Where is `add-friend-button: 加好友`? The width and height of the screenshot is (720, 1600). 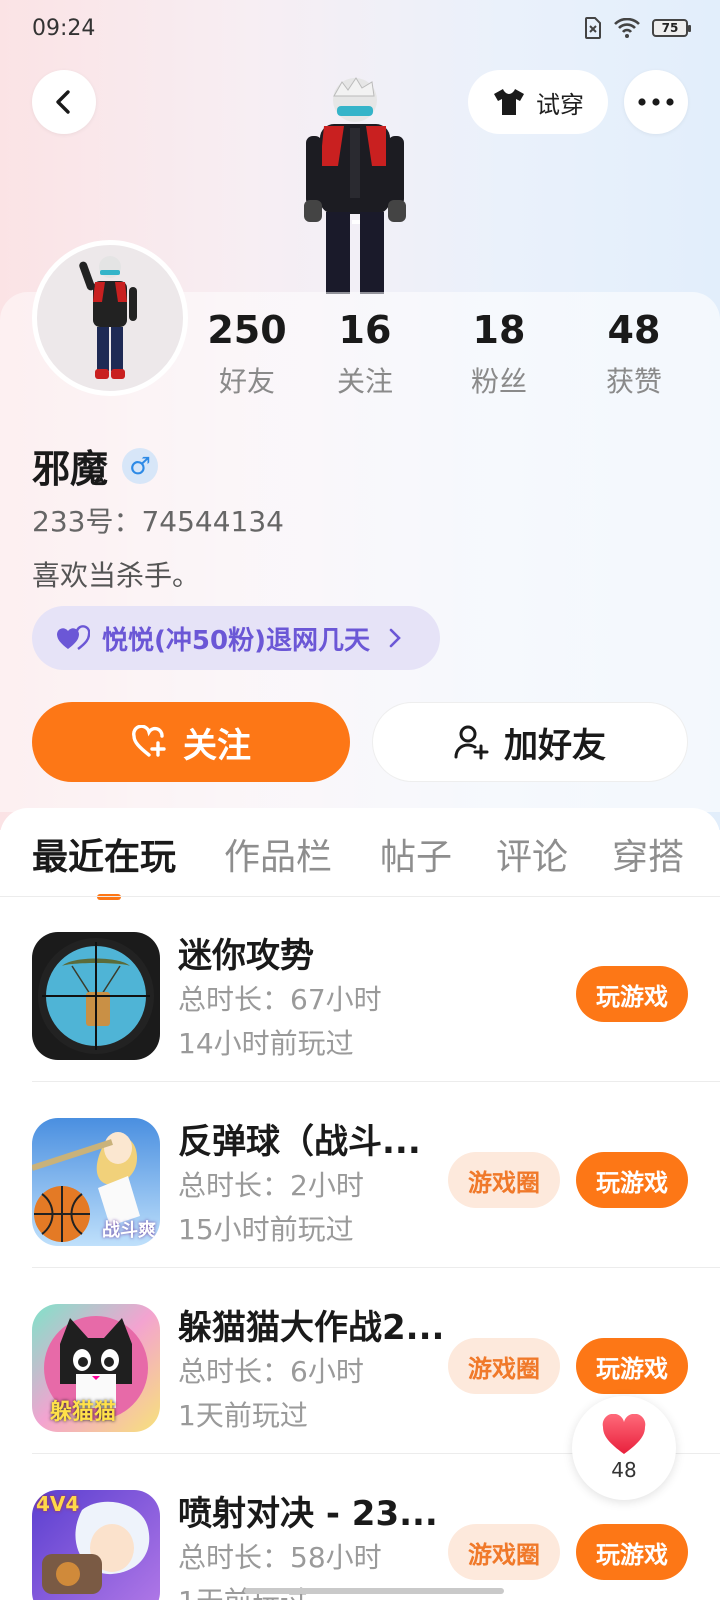 add-friend-button: 加好友 is located at coordinates (530, 742).